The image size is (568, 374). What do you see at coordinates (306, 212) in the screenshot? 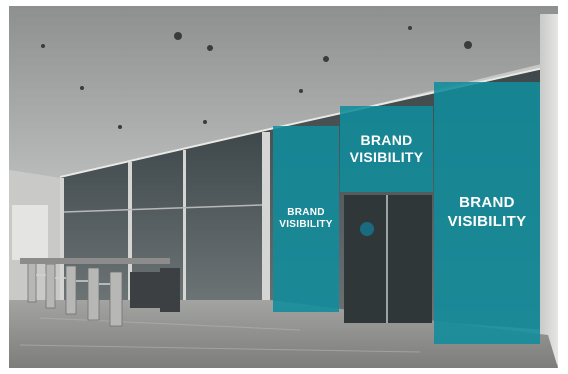
I see `banner-left-line1: BRAND` at bounding box center [306, 212].